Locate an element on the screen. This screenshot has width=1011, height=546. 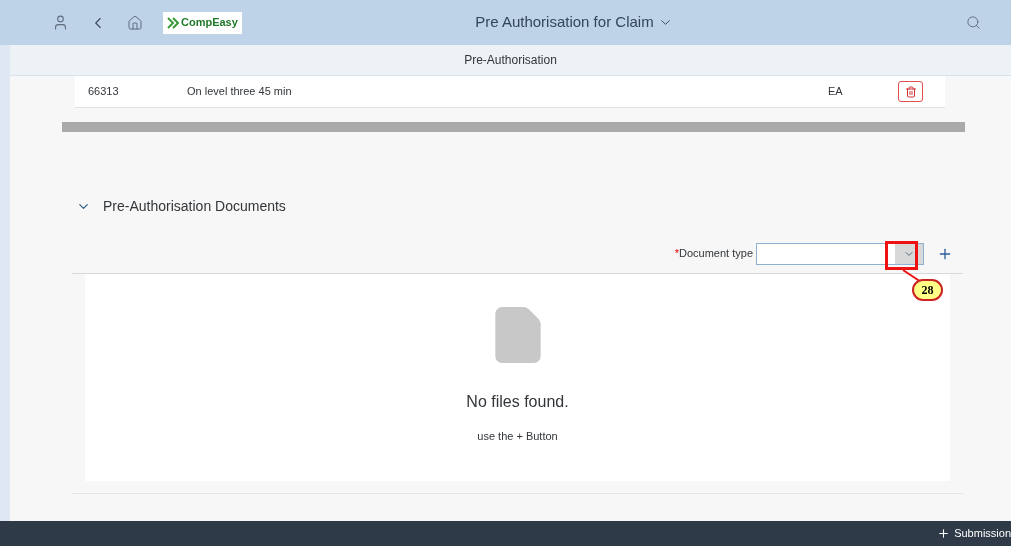
user-icon is located at coordinates (60, 22).